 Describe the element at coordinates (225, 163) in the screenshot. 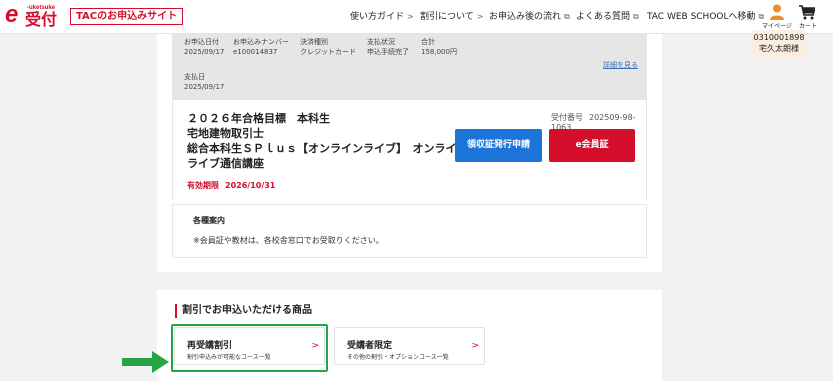

I see `course-title-line: ライブ通信講座` at that location.